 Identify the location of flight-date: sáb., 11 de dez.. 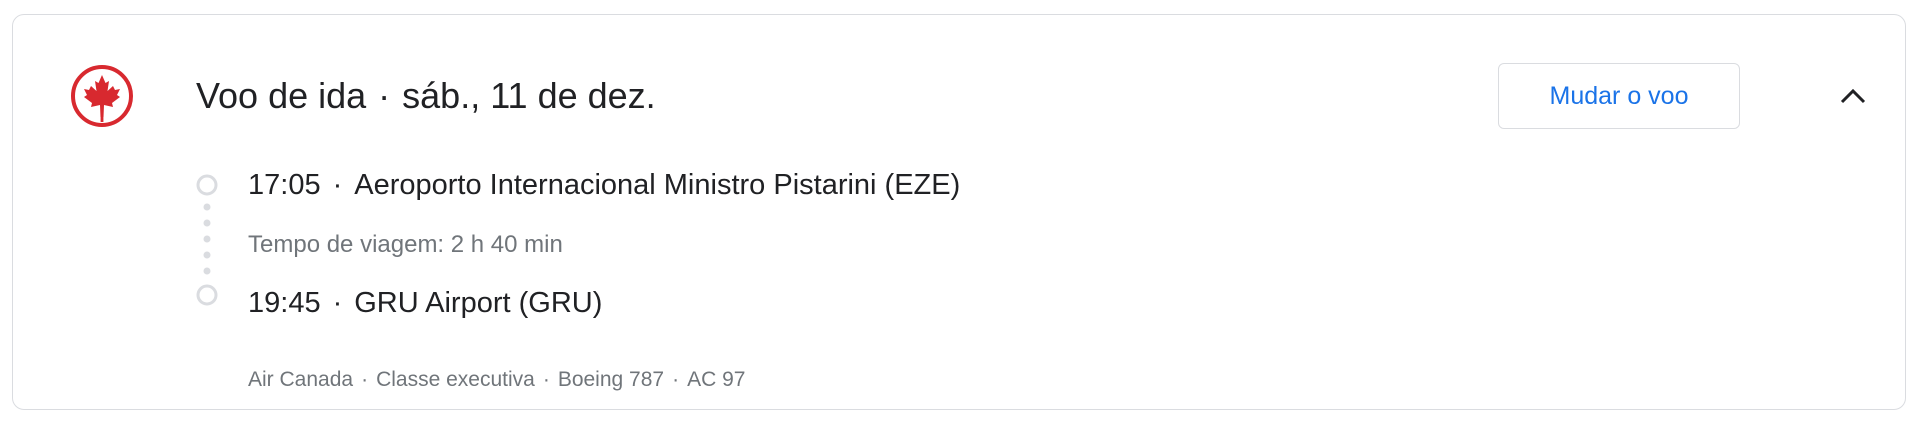
(529, 95).